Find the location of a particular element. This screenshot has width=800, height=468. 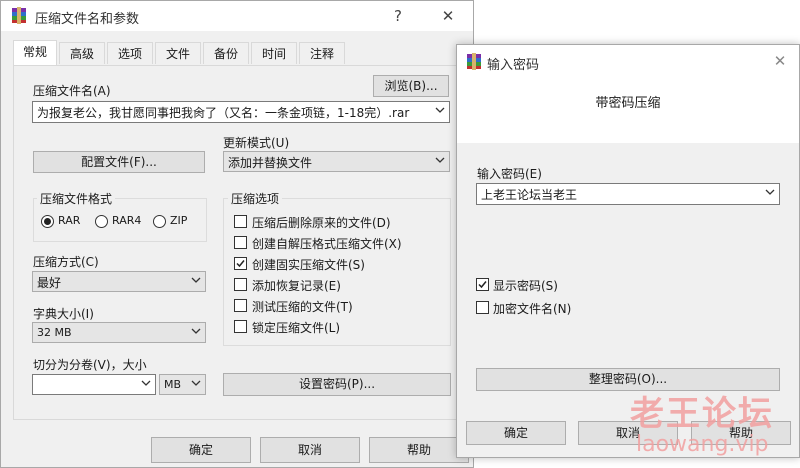

split-label: 切分为分卷(V)，大小 is located at coordinates (90, 365).